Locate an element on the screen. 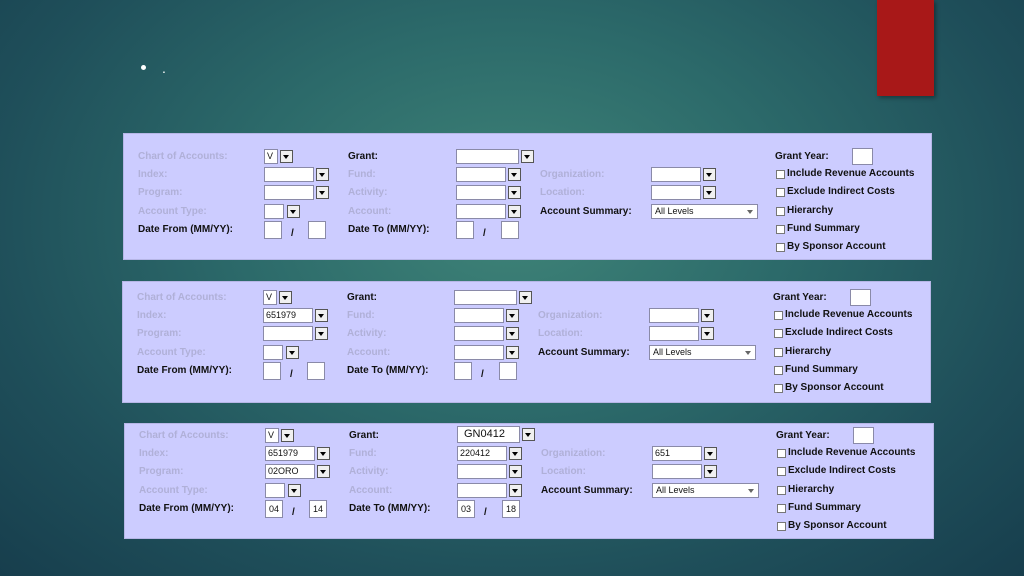  fund-field: 220412 is located at coordinates (482, 453).